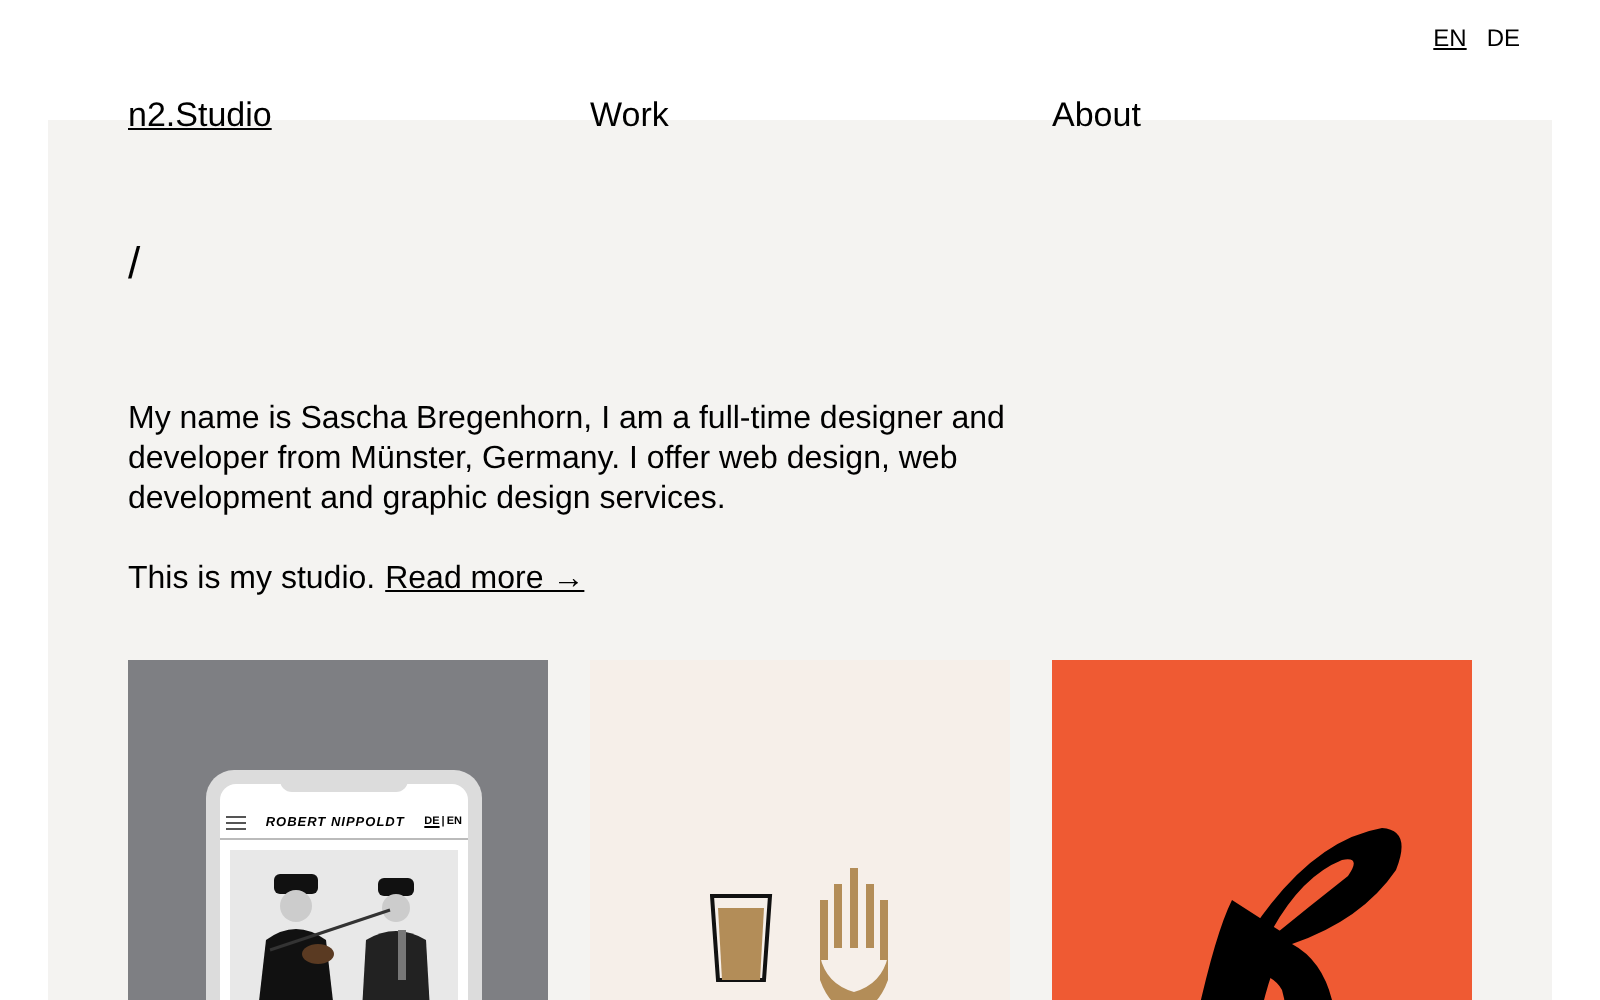 The width and height of the screenshot is (1600, 1000). Describe the element at coordinates (485, 580) in the screenshot. I see `read-more-link: Read more →` at that location.